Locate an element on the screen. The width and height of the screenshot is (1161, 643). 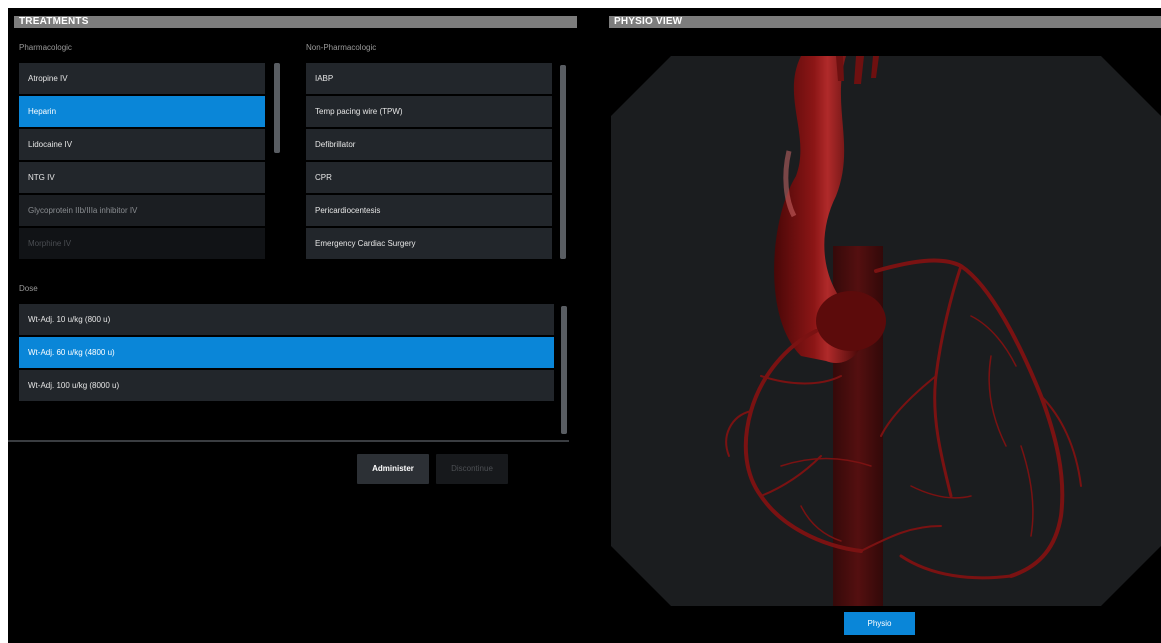
dose-item: Wt-Adj. 100 u/kg (8000 u) is located at coordinates (286, 385).